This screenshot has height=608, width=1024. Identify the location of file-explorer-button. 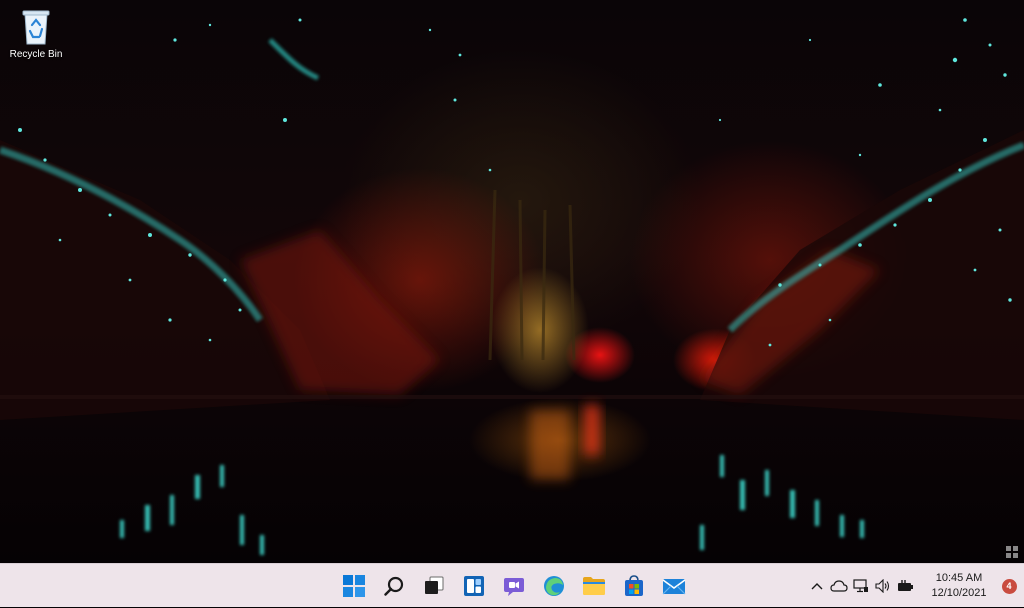
(594, 586).